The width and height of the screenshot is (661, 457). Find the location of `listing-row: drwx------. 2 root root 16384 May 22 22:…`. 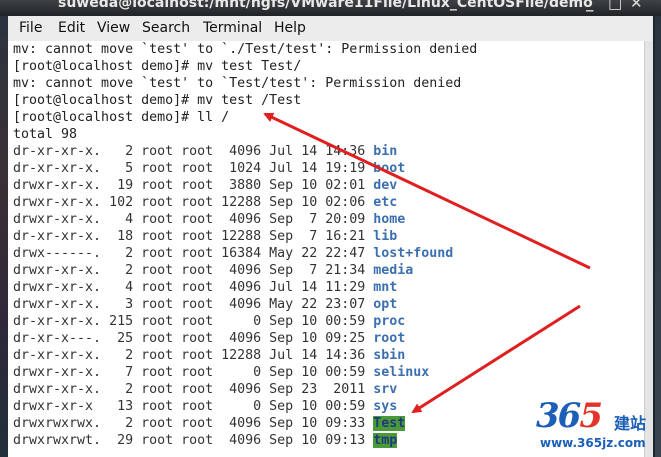

listing-row: drwx------. 2 root root 16384 May 22 22:… is located at coordinates (245, 253).